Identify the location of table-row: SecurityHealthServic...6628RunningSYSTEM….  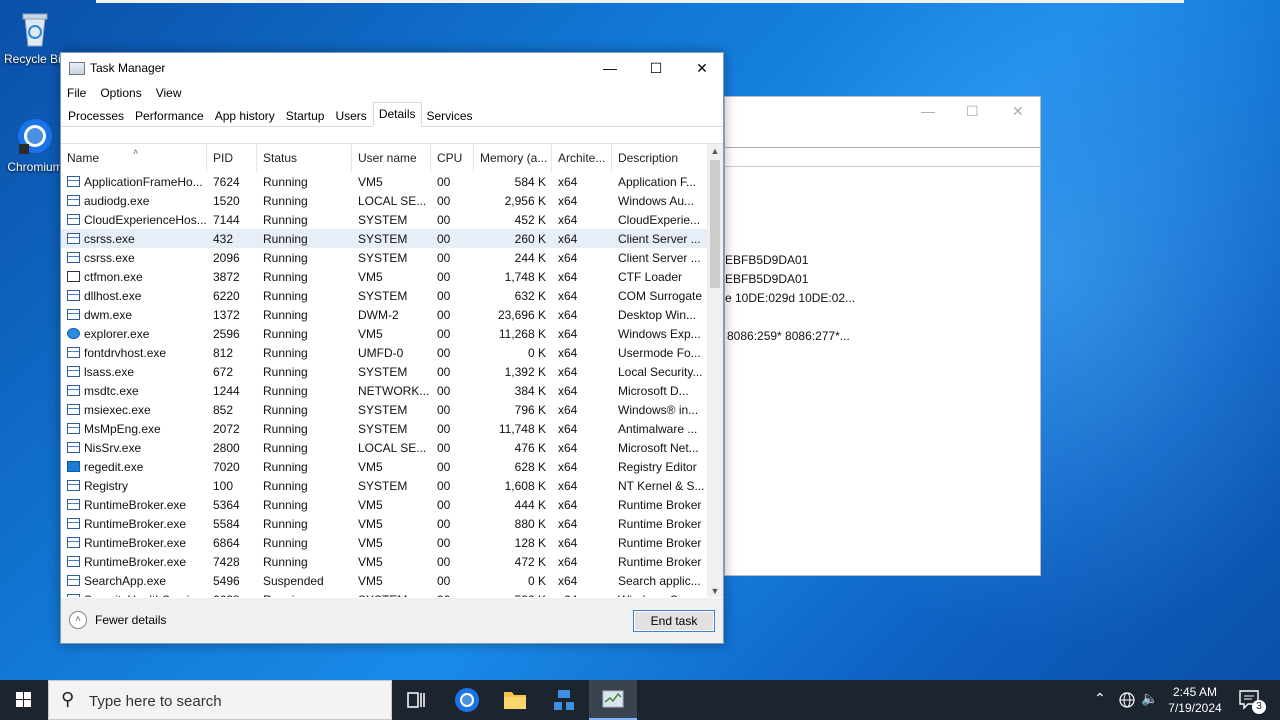
(384, 593).